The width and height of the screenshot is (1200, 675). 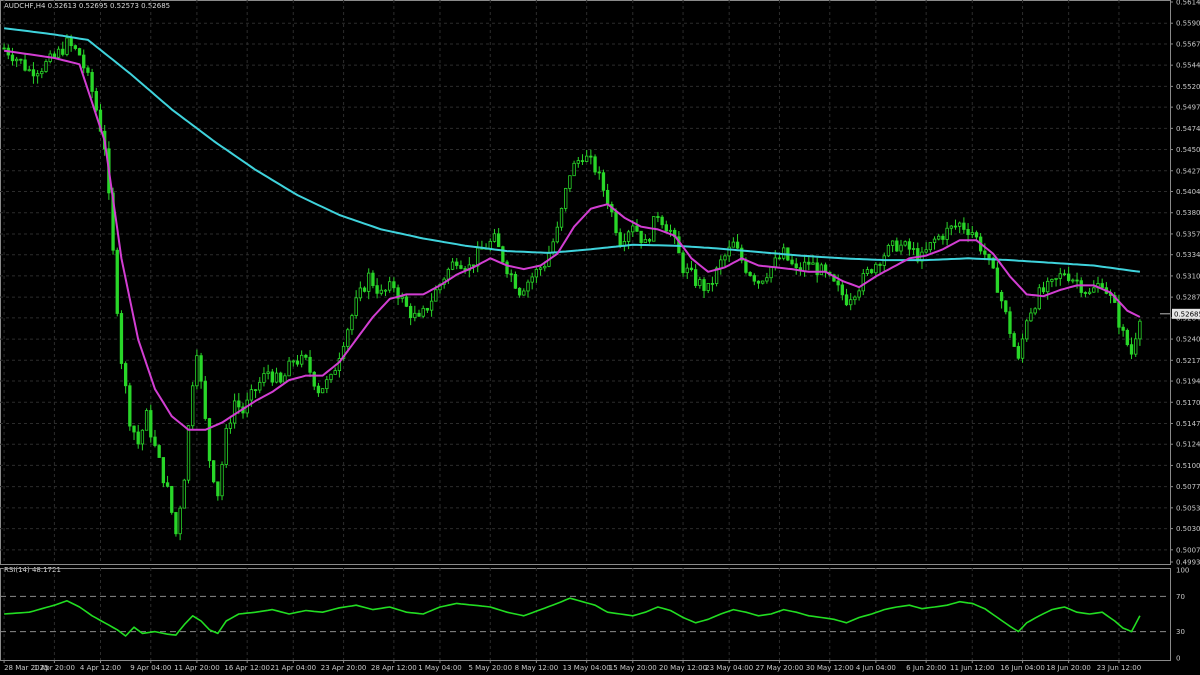 I want to click on price-tick-label: 0.52870, so click(x=1188, y=298).